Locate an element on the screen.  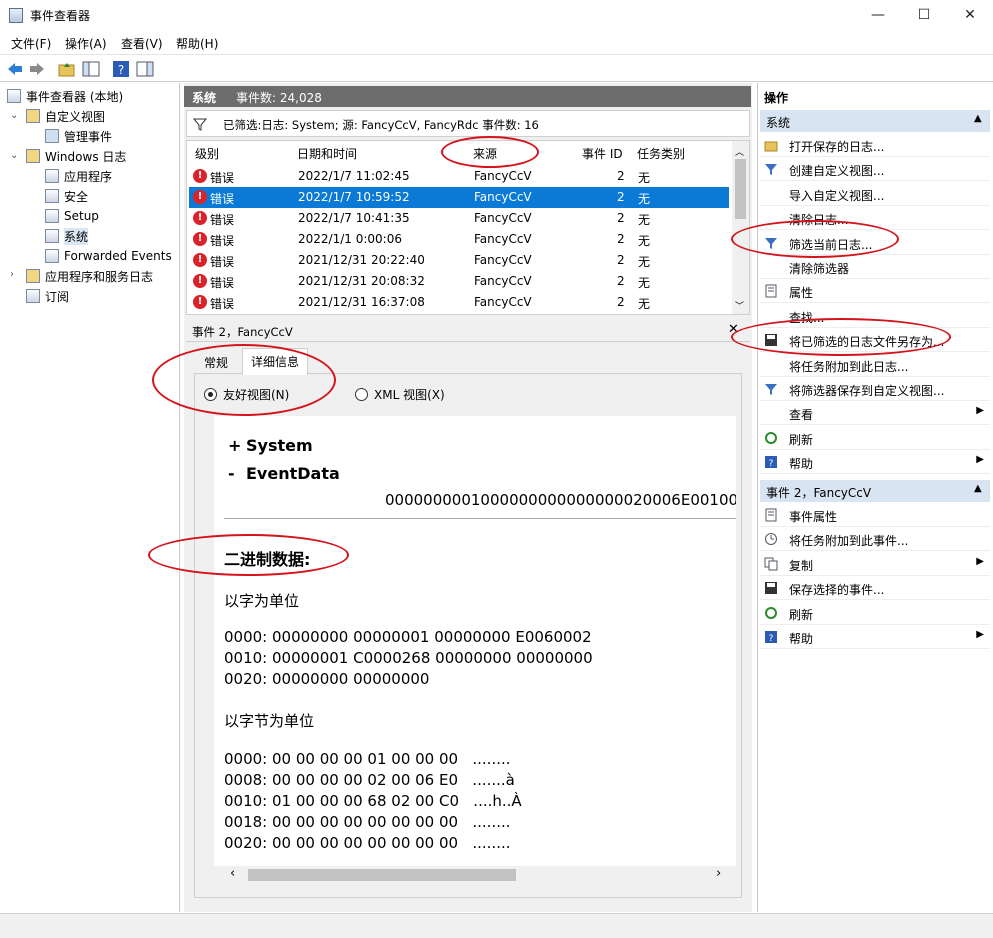
scroll-left-icon: ‹ is located at coordinates (232, 873).